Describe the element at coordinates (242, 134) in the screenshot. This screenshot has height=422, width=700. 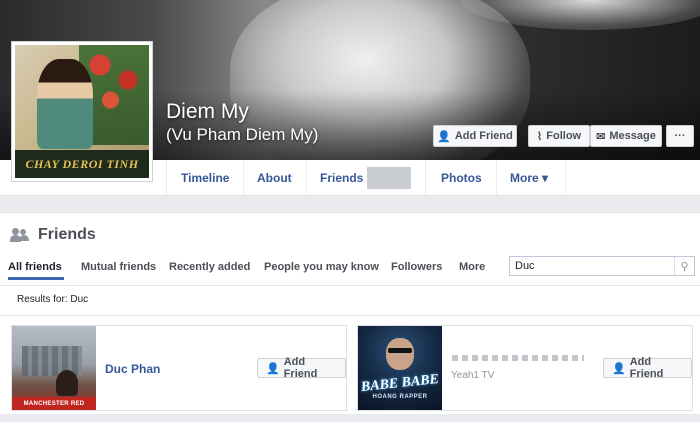
I see `profile-alt-name: (Vu Pham Diem My)` at that location.